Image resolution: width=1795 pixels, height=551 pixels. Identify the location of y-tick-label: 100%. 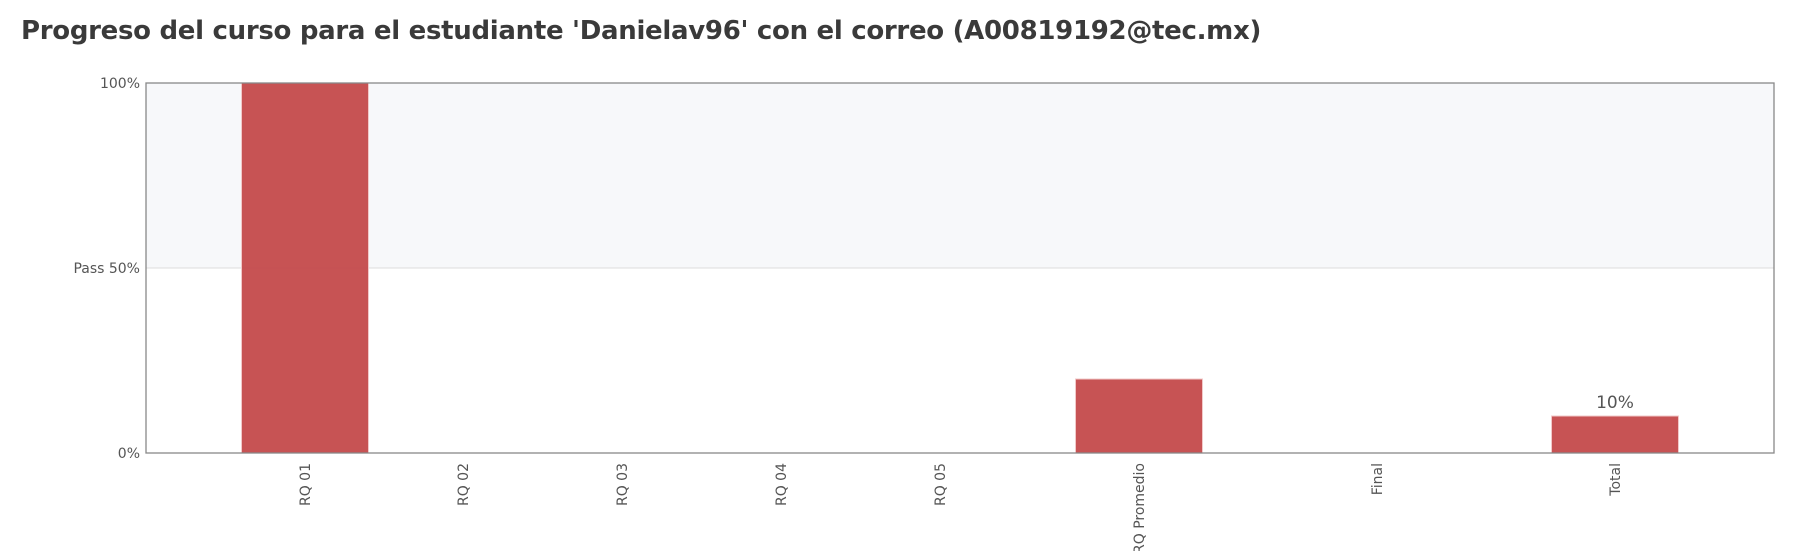
(120, 84).